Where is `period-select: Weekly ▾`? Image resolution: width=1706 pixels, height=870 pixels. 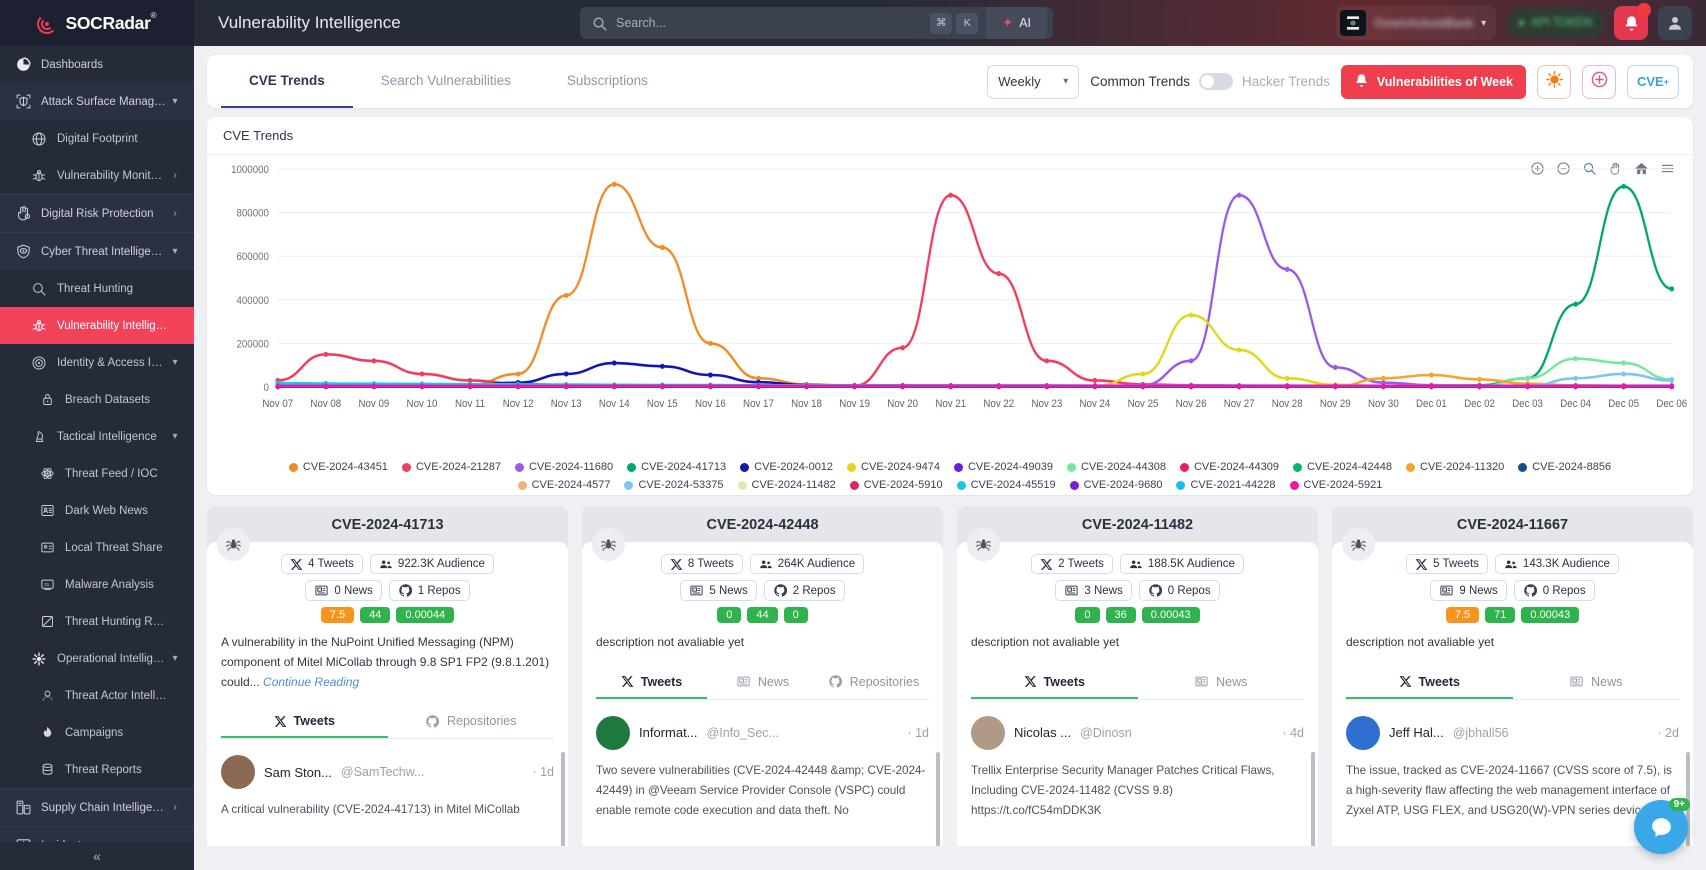
period-select: Weekly ▾ is located at coordinates (1033, 81).